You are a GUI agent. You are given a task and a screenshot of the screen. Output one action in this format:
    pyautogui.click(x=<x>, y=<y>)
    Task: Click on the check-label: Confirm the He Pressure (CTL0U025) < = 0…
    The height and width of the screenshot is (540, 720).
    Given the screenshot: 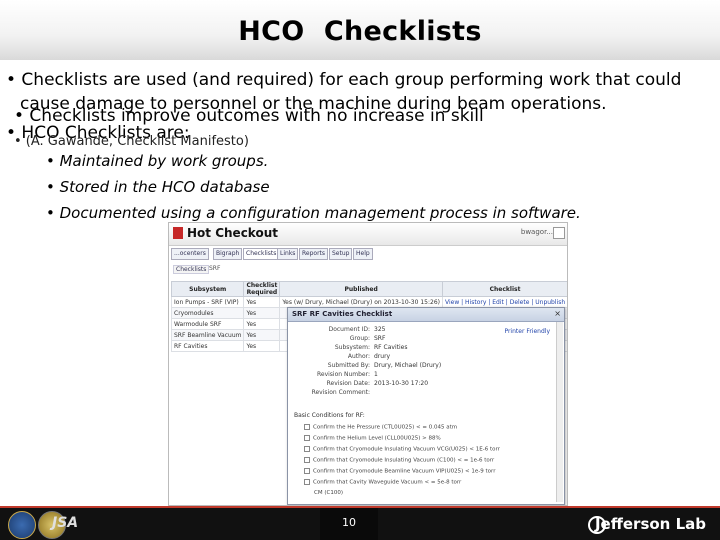 What is the action you would take?
    pyautogui.click(x=385, y=427)
    